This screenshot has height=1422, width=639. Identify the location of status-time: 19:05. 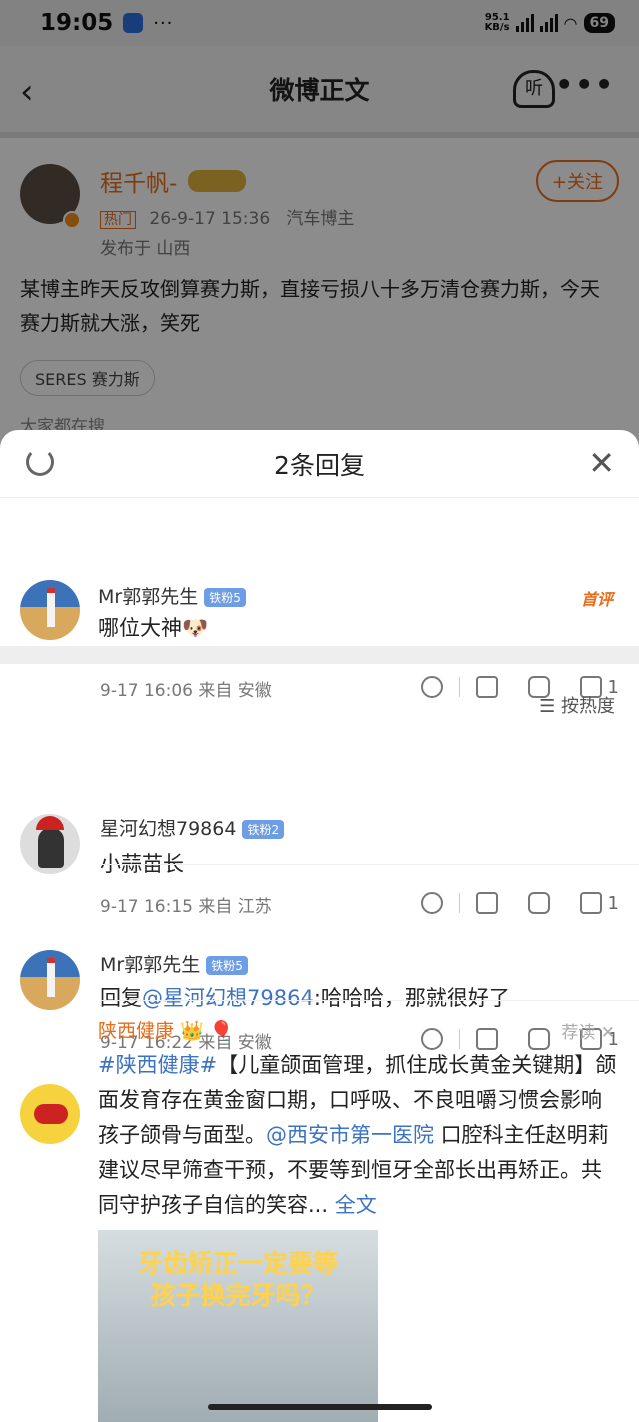
(77, 23).